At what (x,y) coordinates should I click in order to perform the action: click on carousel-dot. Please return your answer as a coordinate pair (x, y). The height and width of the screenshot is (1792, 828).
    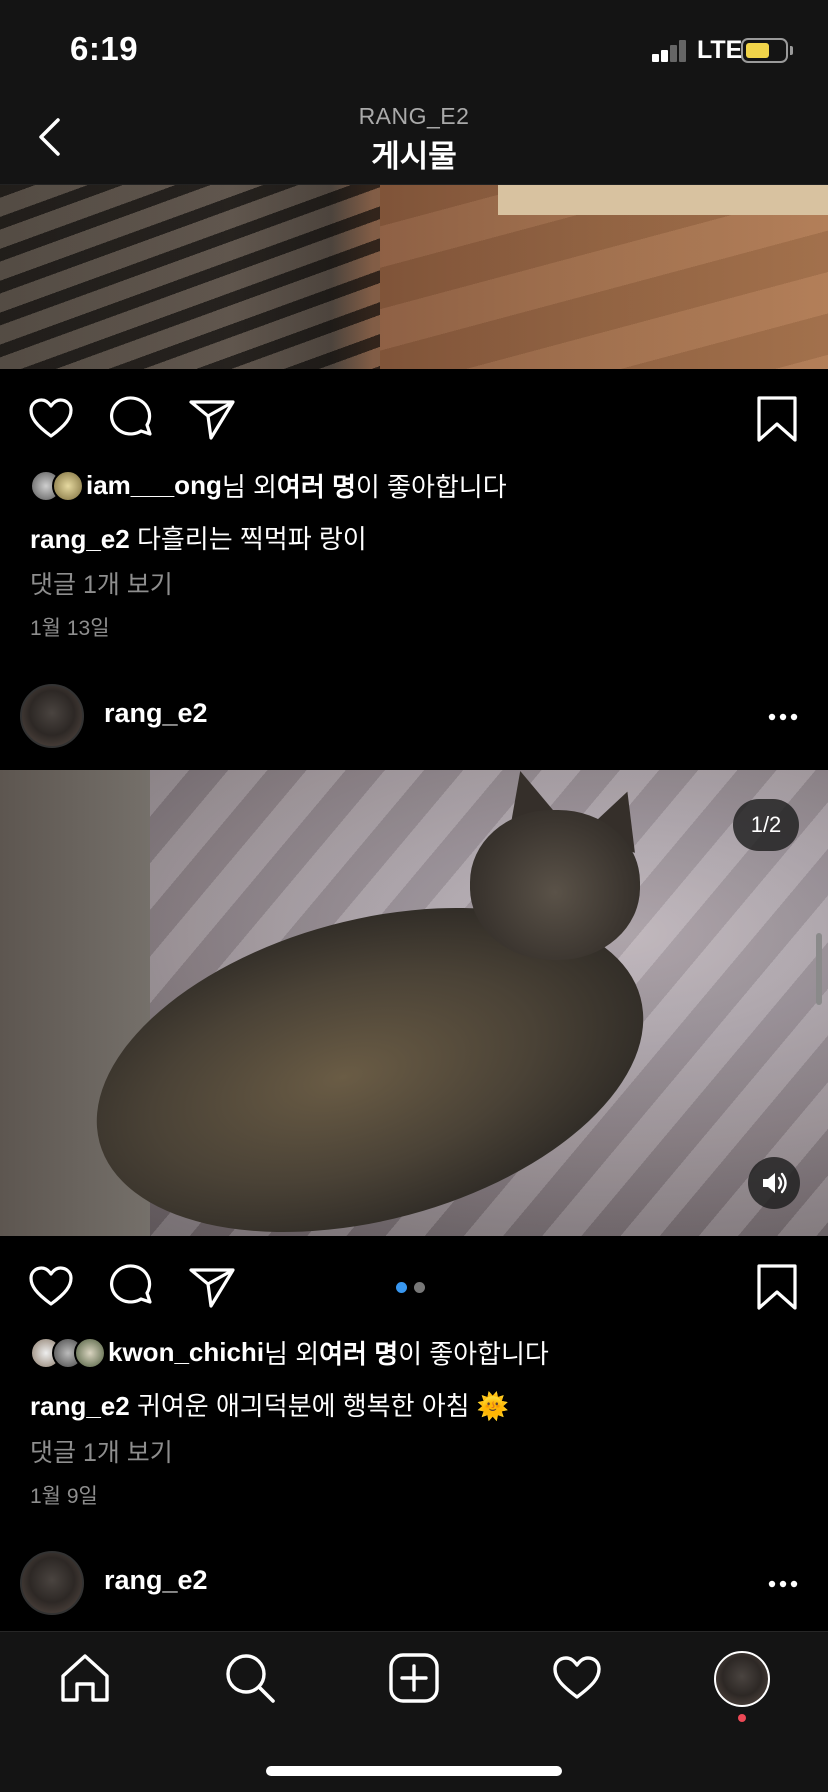
    Looking at the image, I should click on (419, 1287).